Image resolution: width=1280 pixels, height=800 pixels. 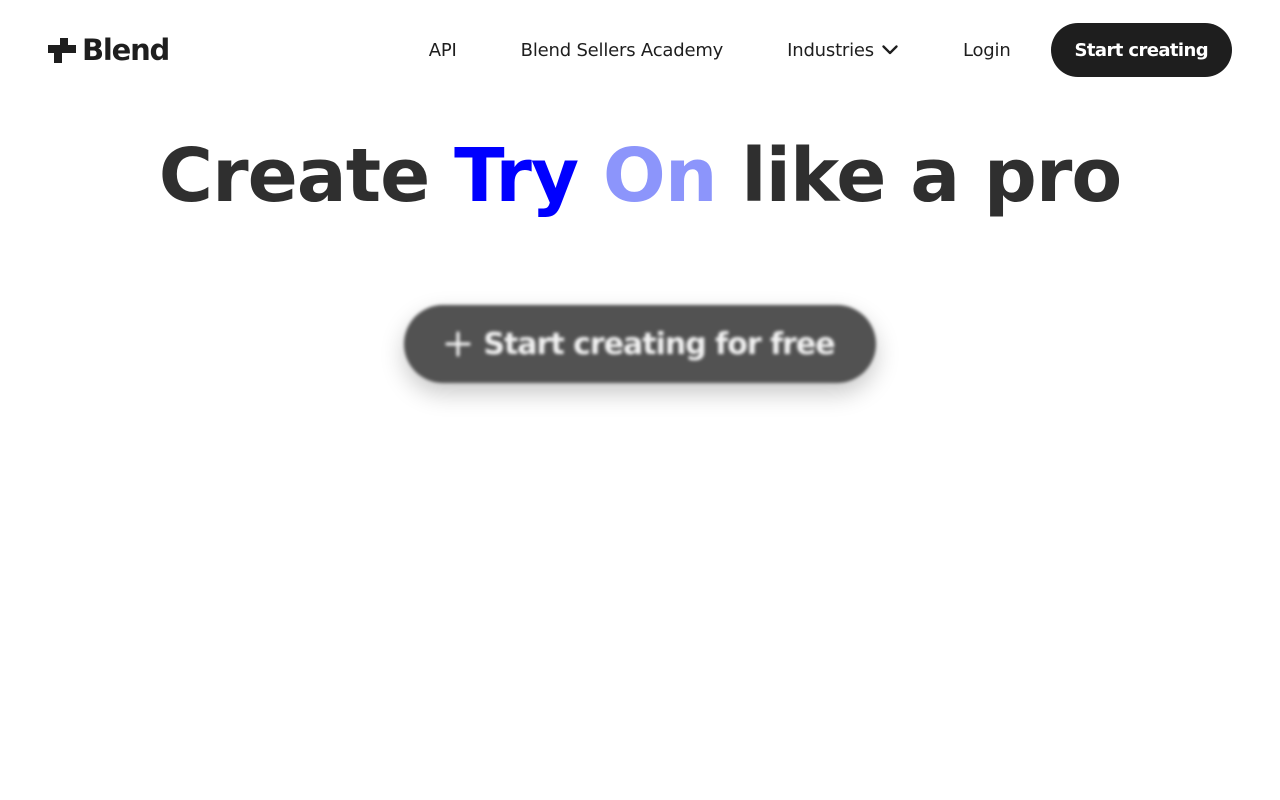 What do you see at coordinates (1141, 50) in the screenshot?
I see `start-creating-button: Start creating` at bounding box center [1141, 50].